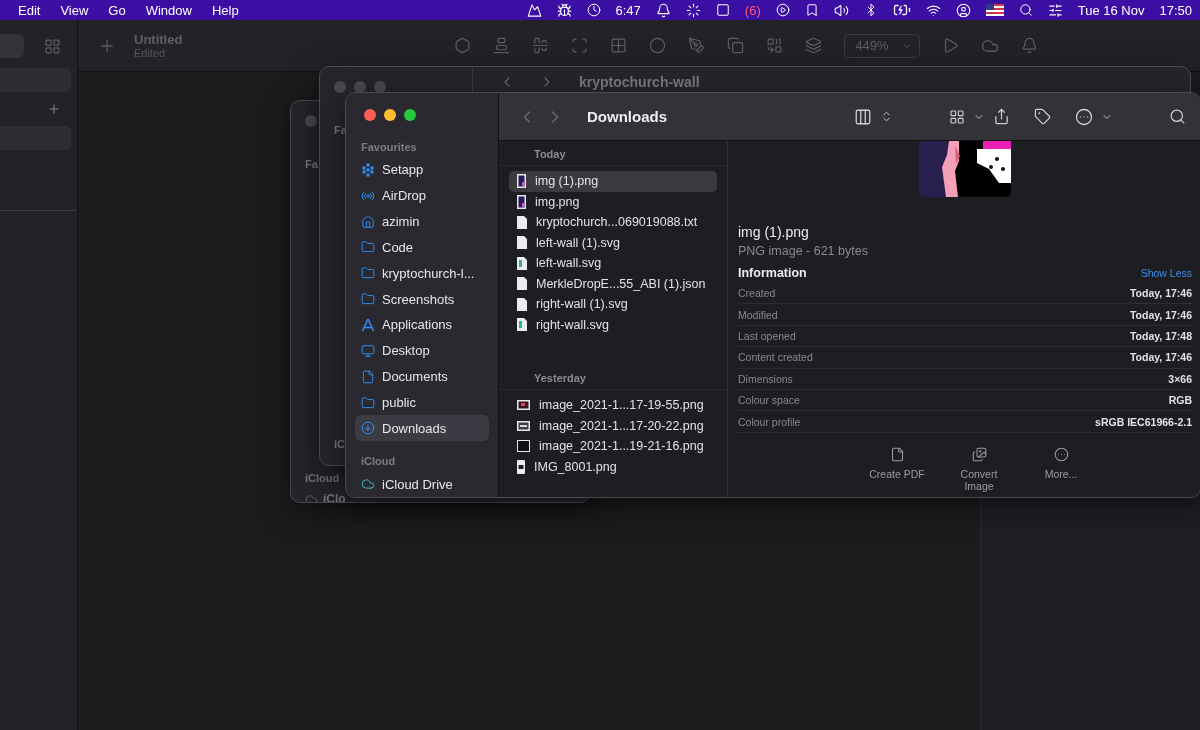 This screenshot has width=1200, height=730. I want to click on menu-date: Tue 16 Nov, so click(1111, 10).